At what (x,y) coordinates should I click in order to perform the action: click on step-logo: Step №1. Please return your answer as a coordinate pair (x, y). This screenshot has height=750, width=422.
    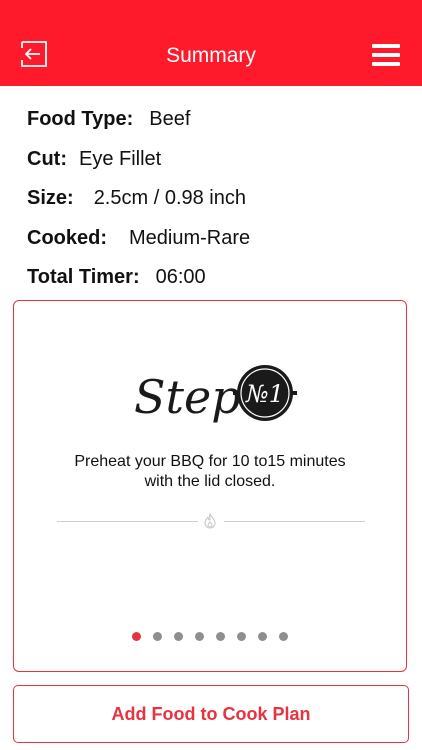
    Looking at the image, I should click on (215, 394).